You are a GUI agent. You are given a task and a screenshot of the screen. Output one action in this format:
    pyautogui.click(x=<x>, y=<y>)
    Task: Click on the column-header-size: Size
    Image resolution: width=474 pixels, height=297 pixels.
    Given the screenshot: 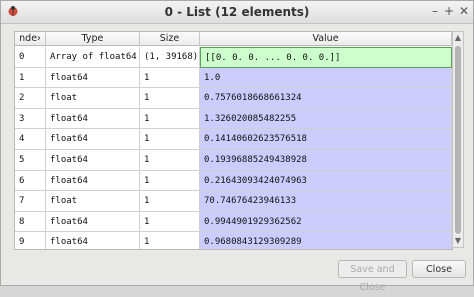 What is the action you would take?
    pyautogui.click(x=170, y=39)
    